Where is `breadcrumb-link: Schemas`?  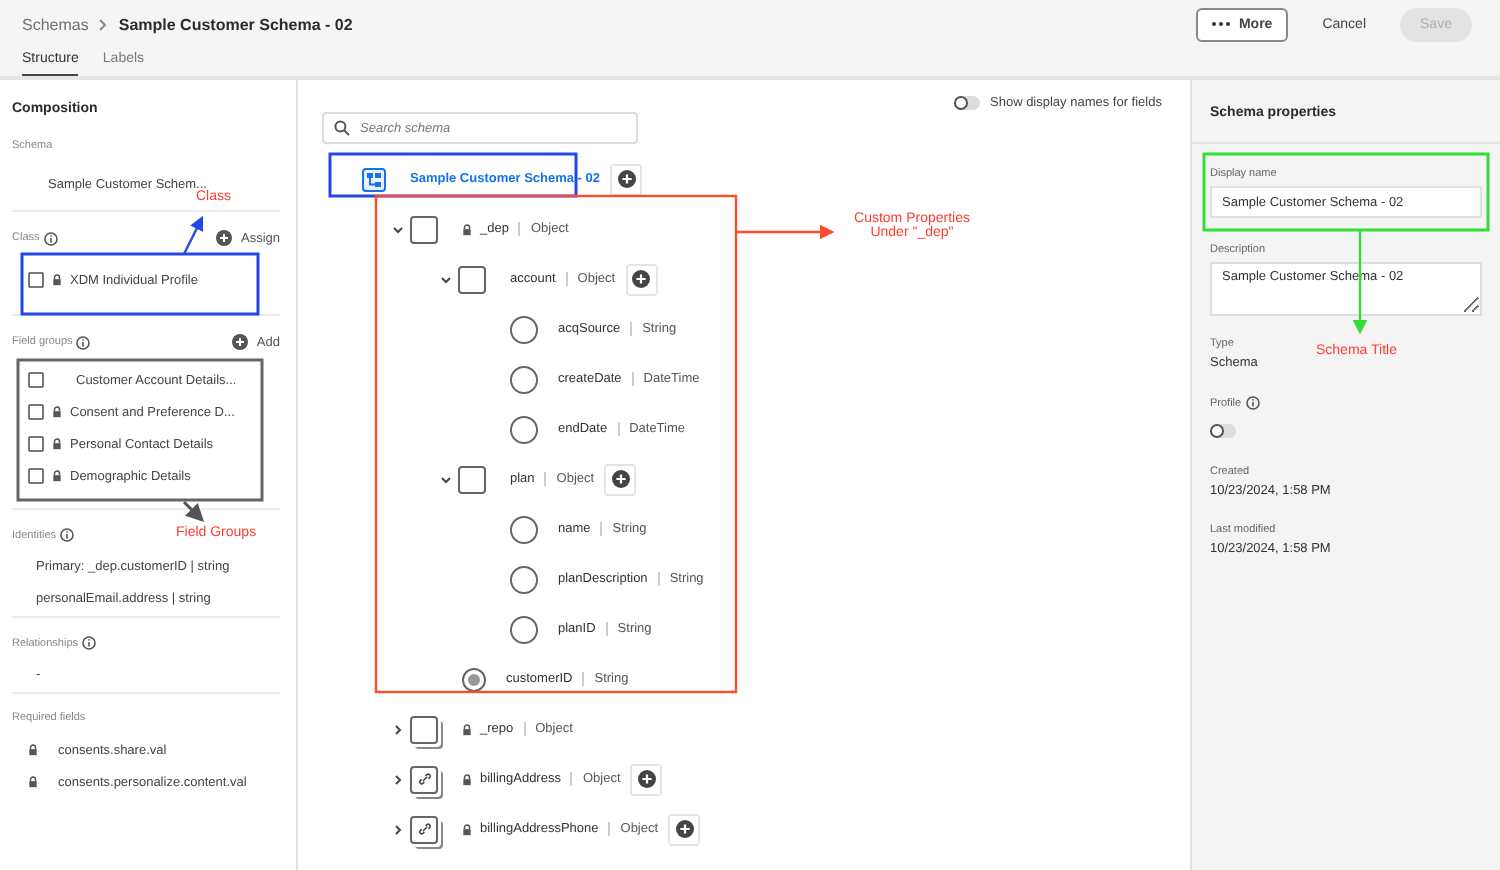
breadcrumb-link: Schemas is located at coordinates (55, 24).